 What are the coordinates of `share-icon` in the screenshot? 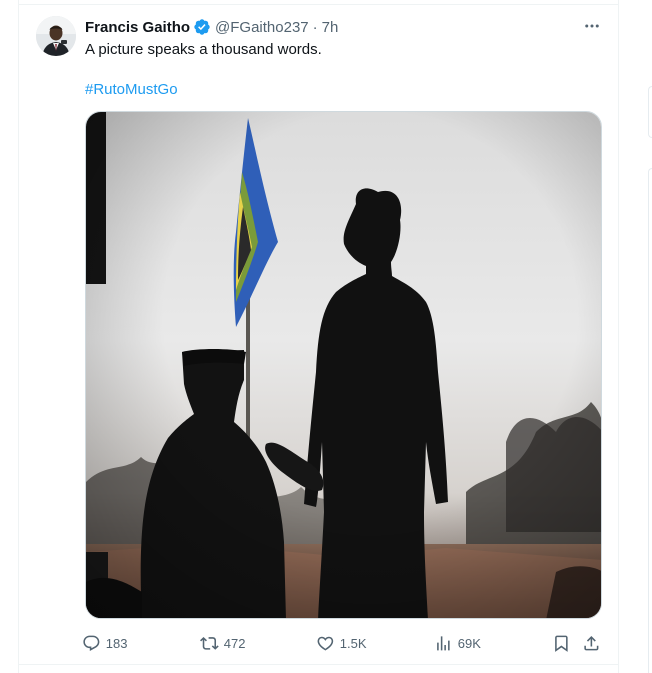 It's located at (591, 643).